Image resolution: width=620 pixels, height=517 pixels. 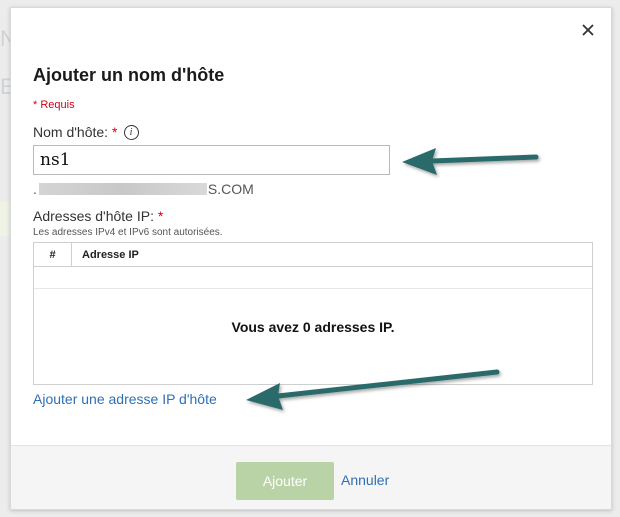 What do you see at coordinates (313, 327) in the screenshot?
I see `empty-ip-message: Vous avez 0 adresses IP.` at bounding box center [313, 327].